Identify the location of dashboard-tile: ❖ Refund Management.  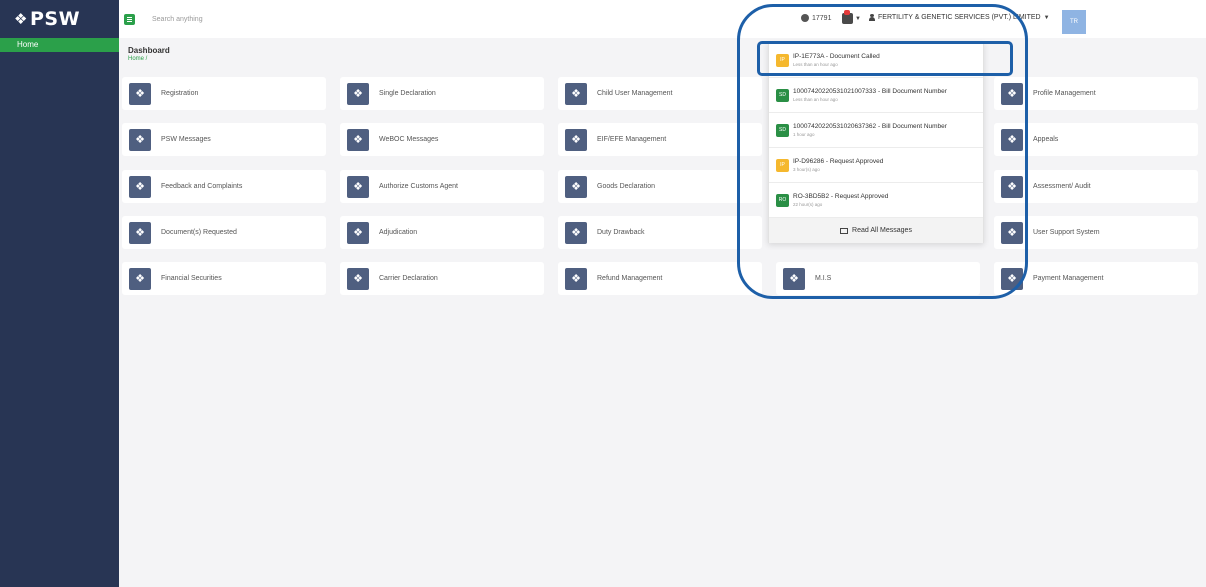
(660, 278).